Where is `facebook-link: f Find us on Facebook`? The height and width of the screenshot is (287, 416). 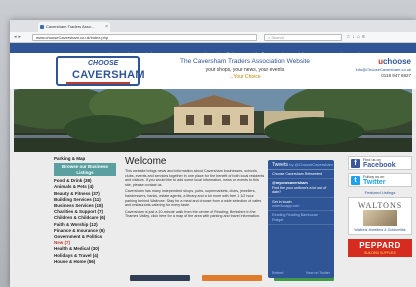
facebook-link: f Find us on Facebook is located at coordinates (380, 163).